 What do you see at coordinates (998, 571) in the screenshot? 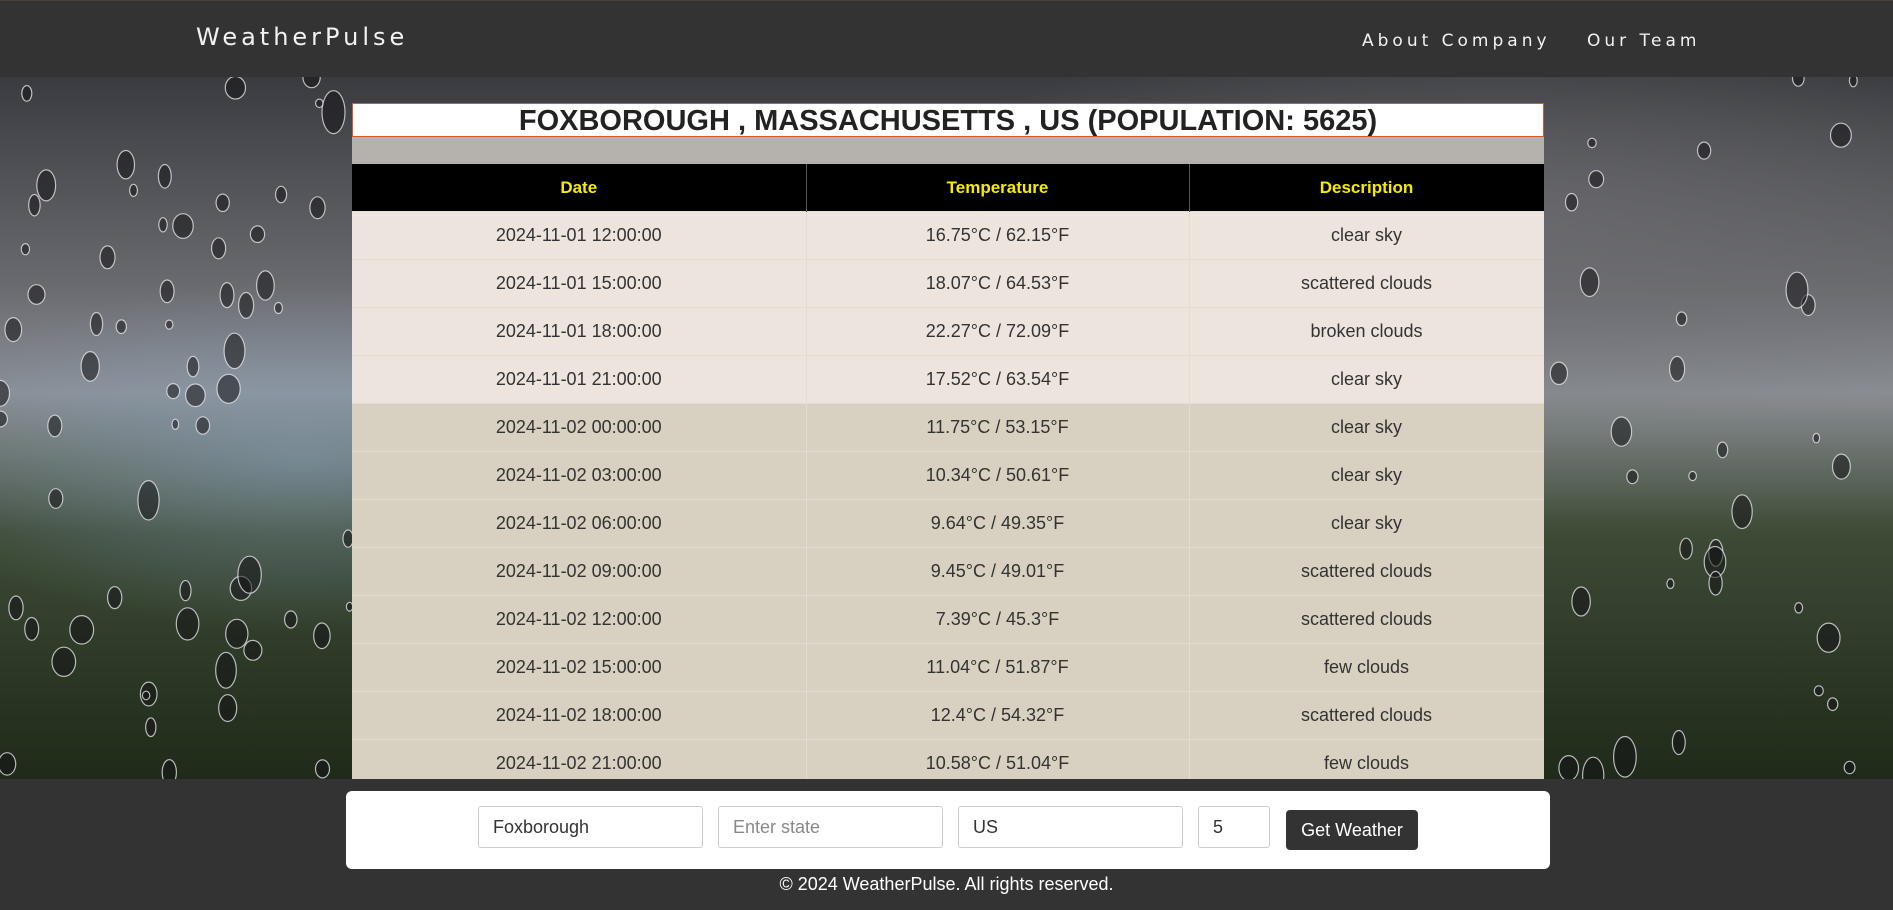
I see `cell-temperature: 9.45°C / 49.01°F` at bounding box center [998, 571].